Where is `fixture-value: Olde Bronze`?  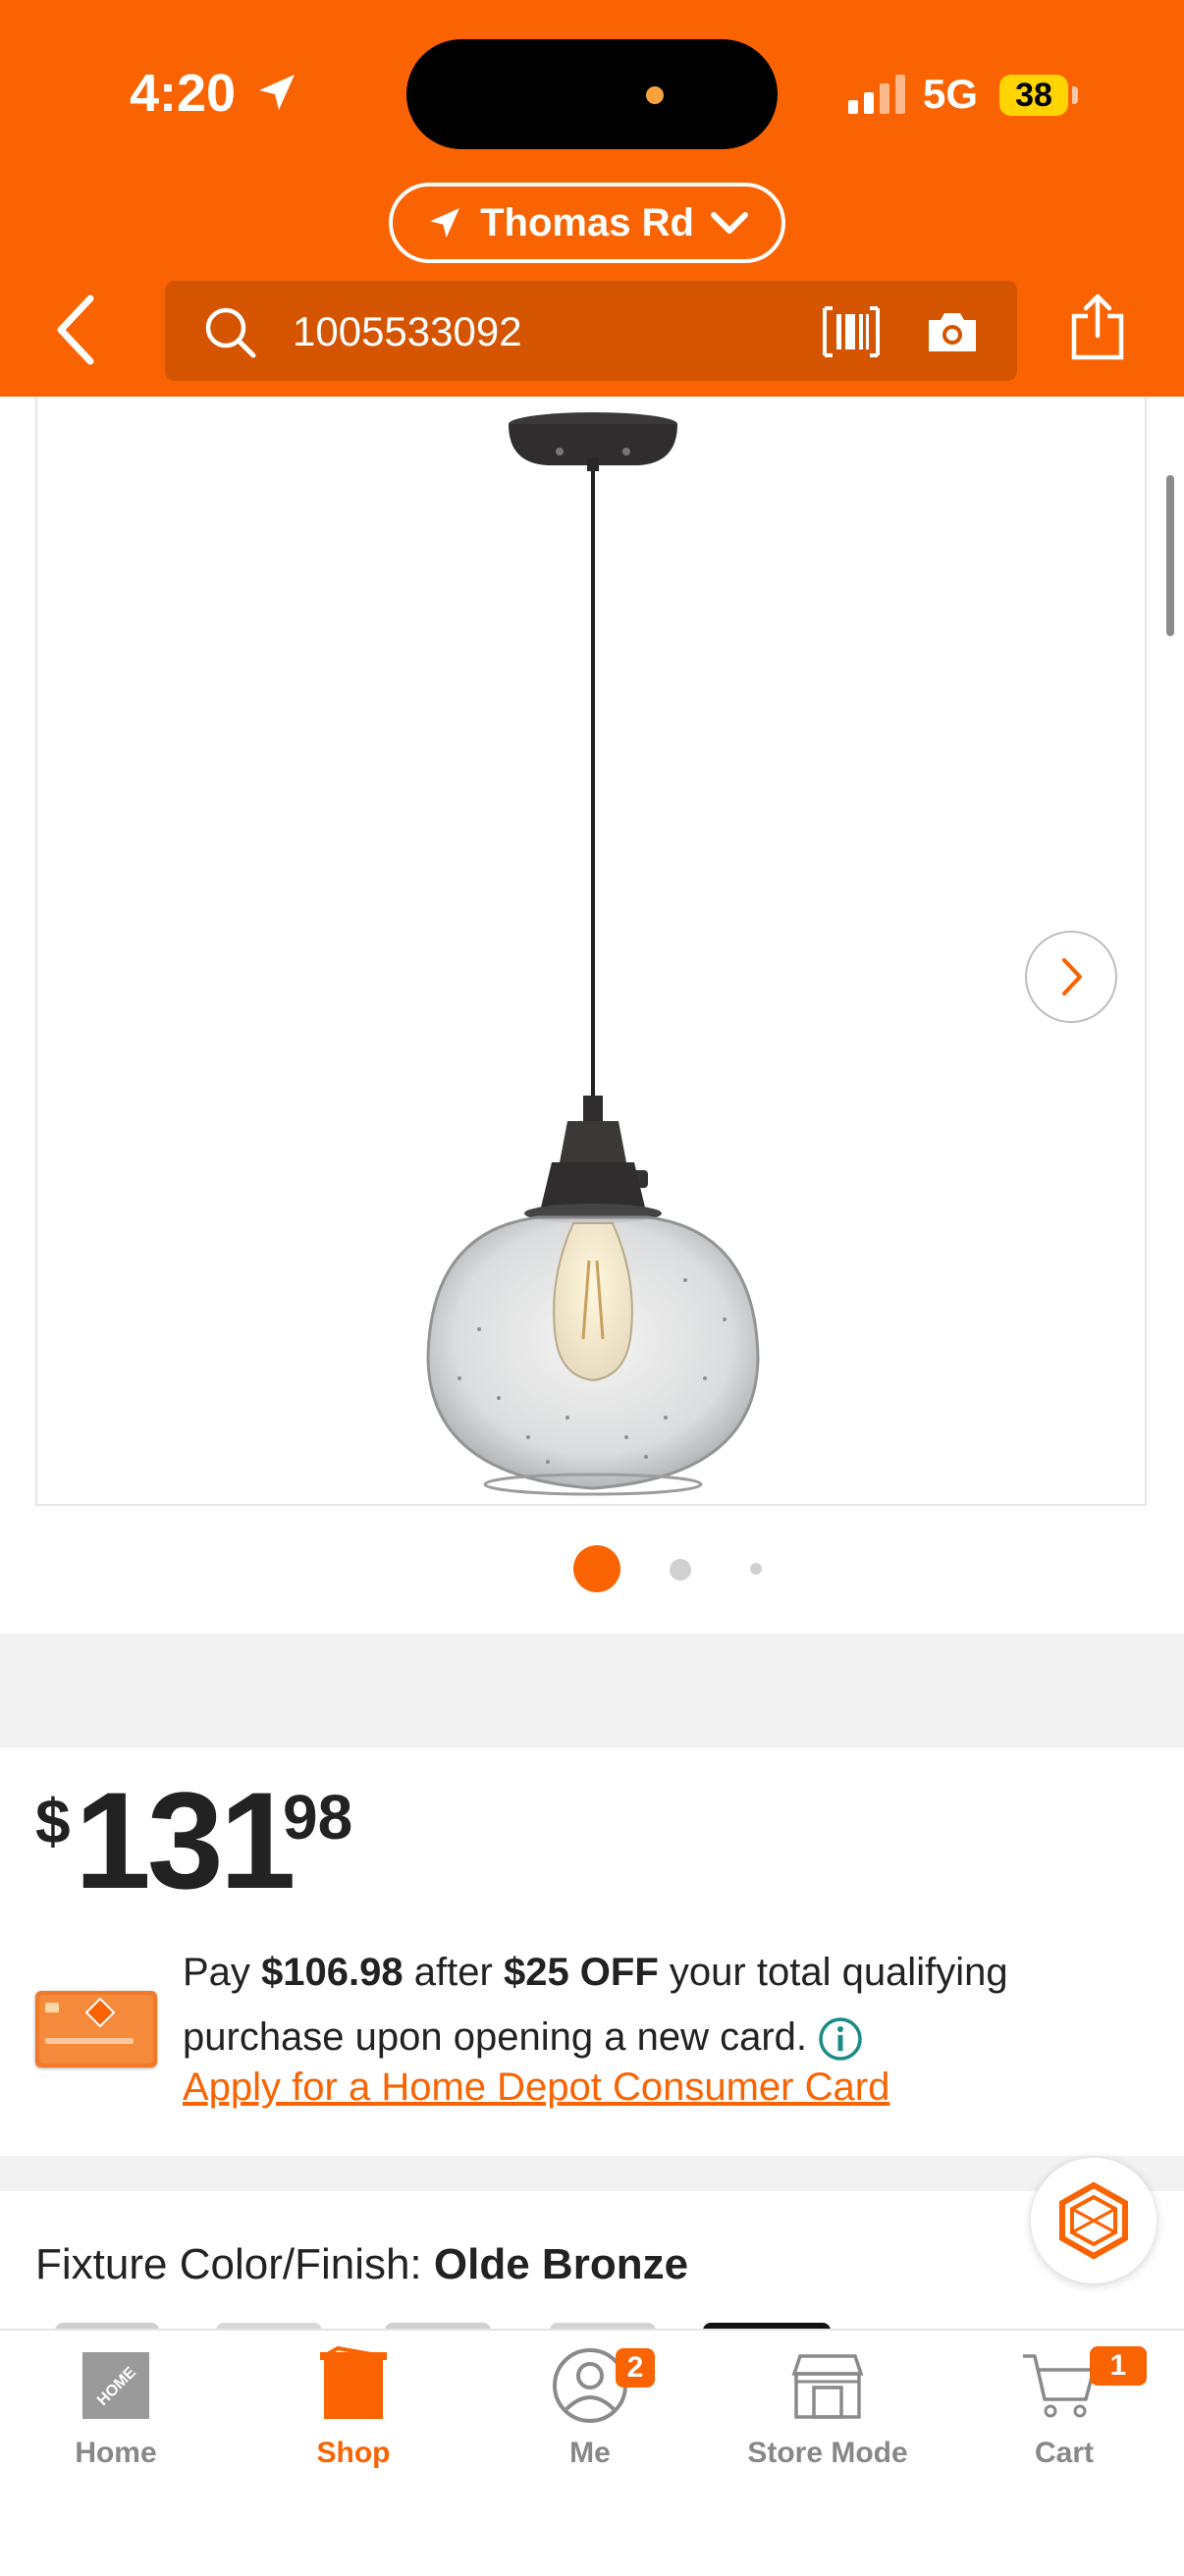
fixture-value: Olde Bronze is located at coordinates (561, 2264).